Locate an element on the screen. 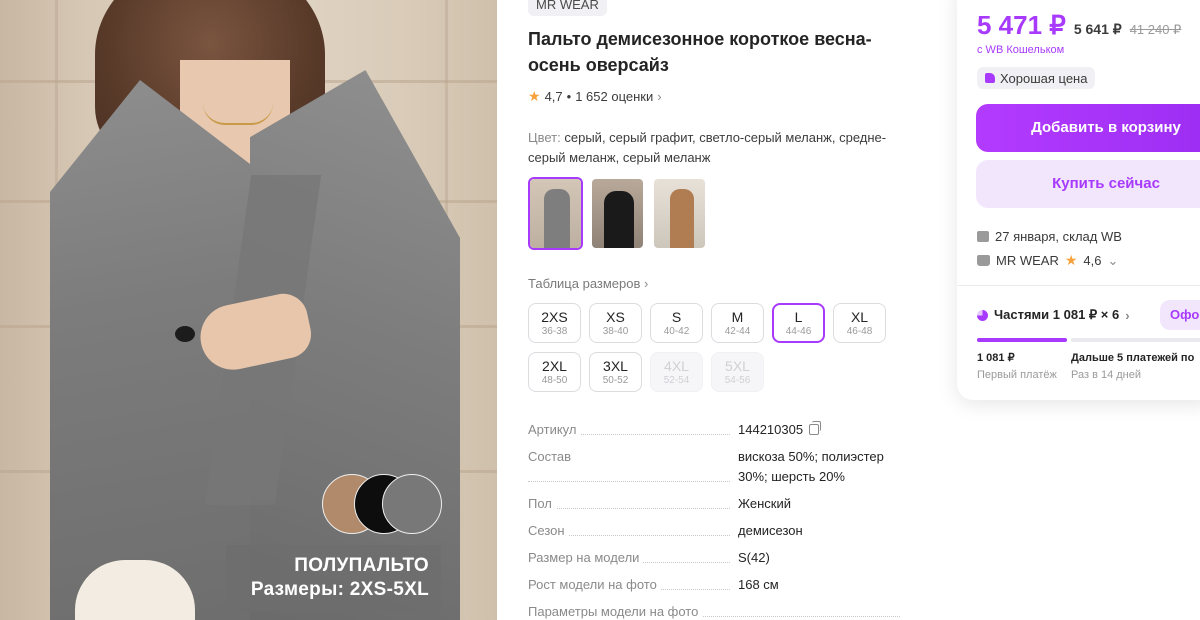 The width and height of the screenshot is (1200, 620). first-payment-label: Первый платёж is located at coordinates (1017, 375).